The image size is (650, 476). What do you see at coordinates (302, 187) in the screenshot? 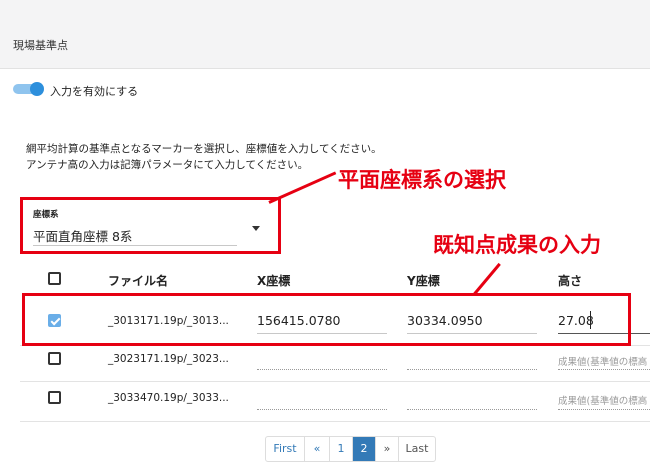
I see `coord-callout-arrow` at bounding box center [302, 187].